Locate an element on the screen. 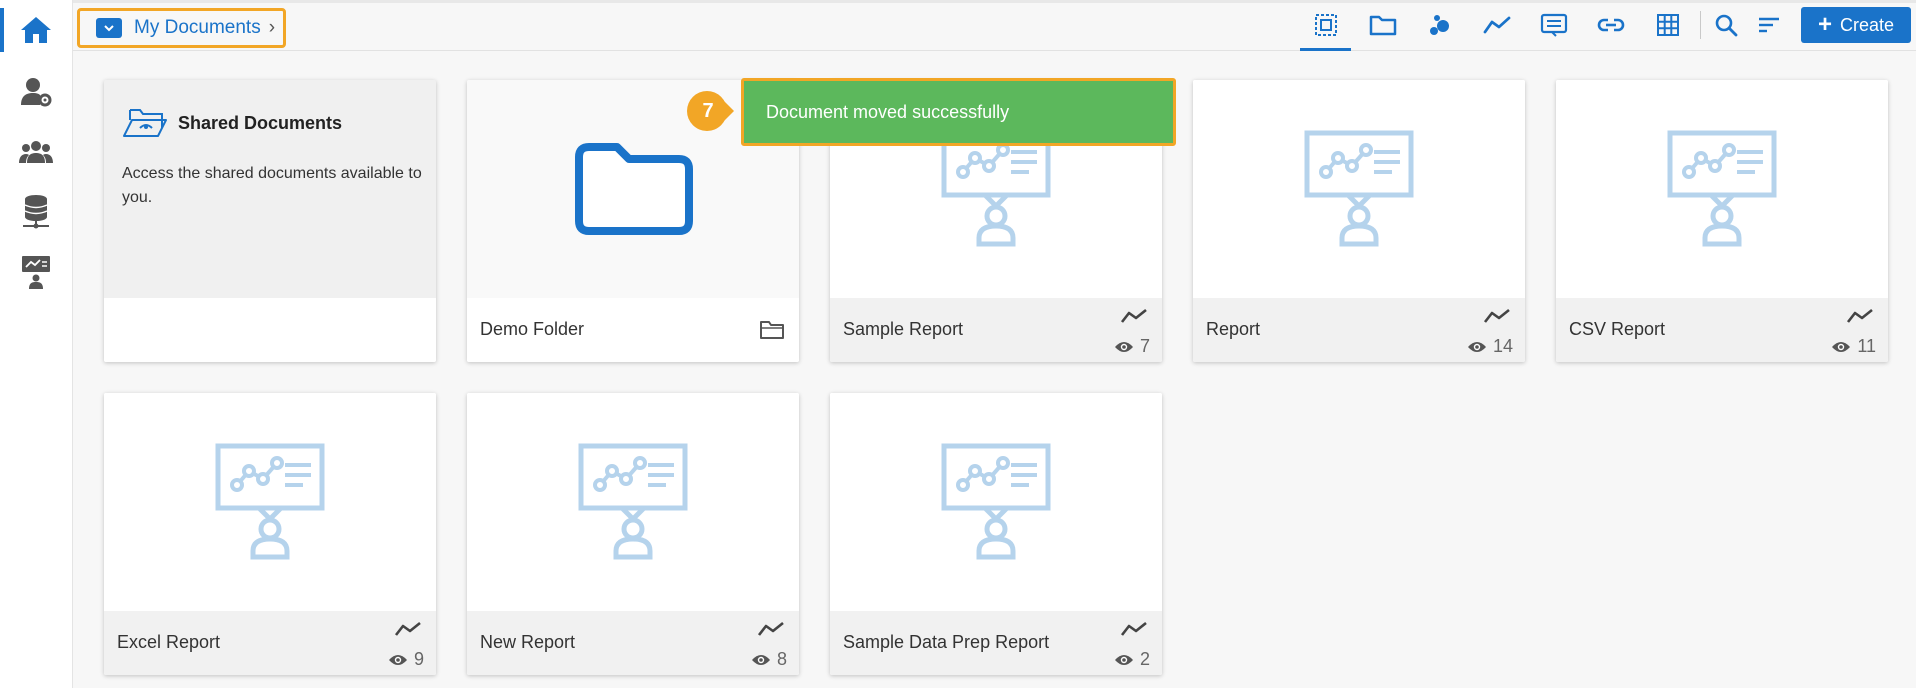  view-count: 14 is located at coordinates (1490, 346).